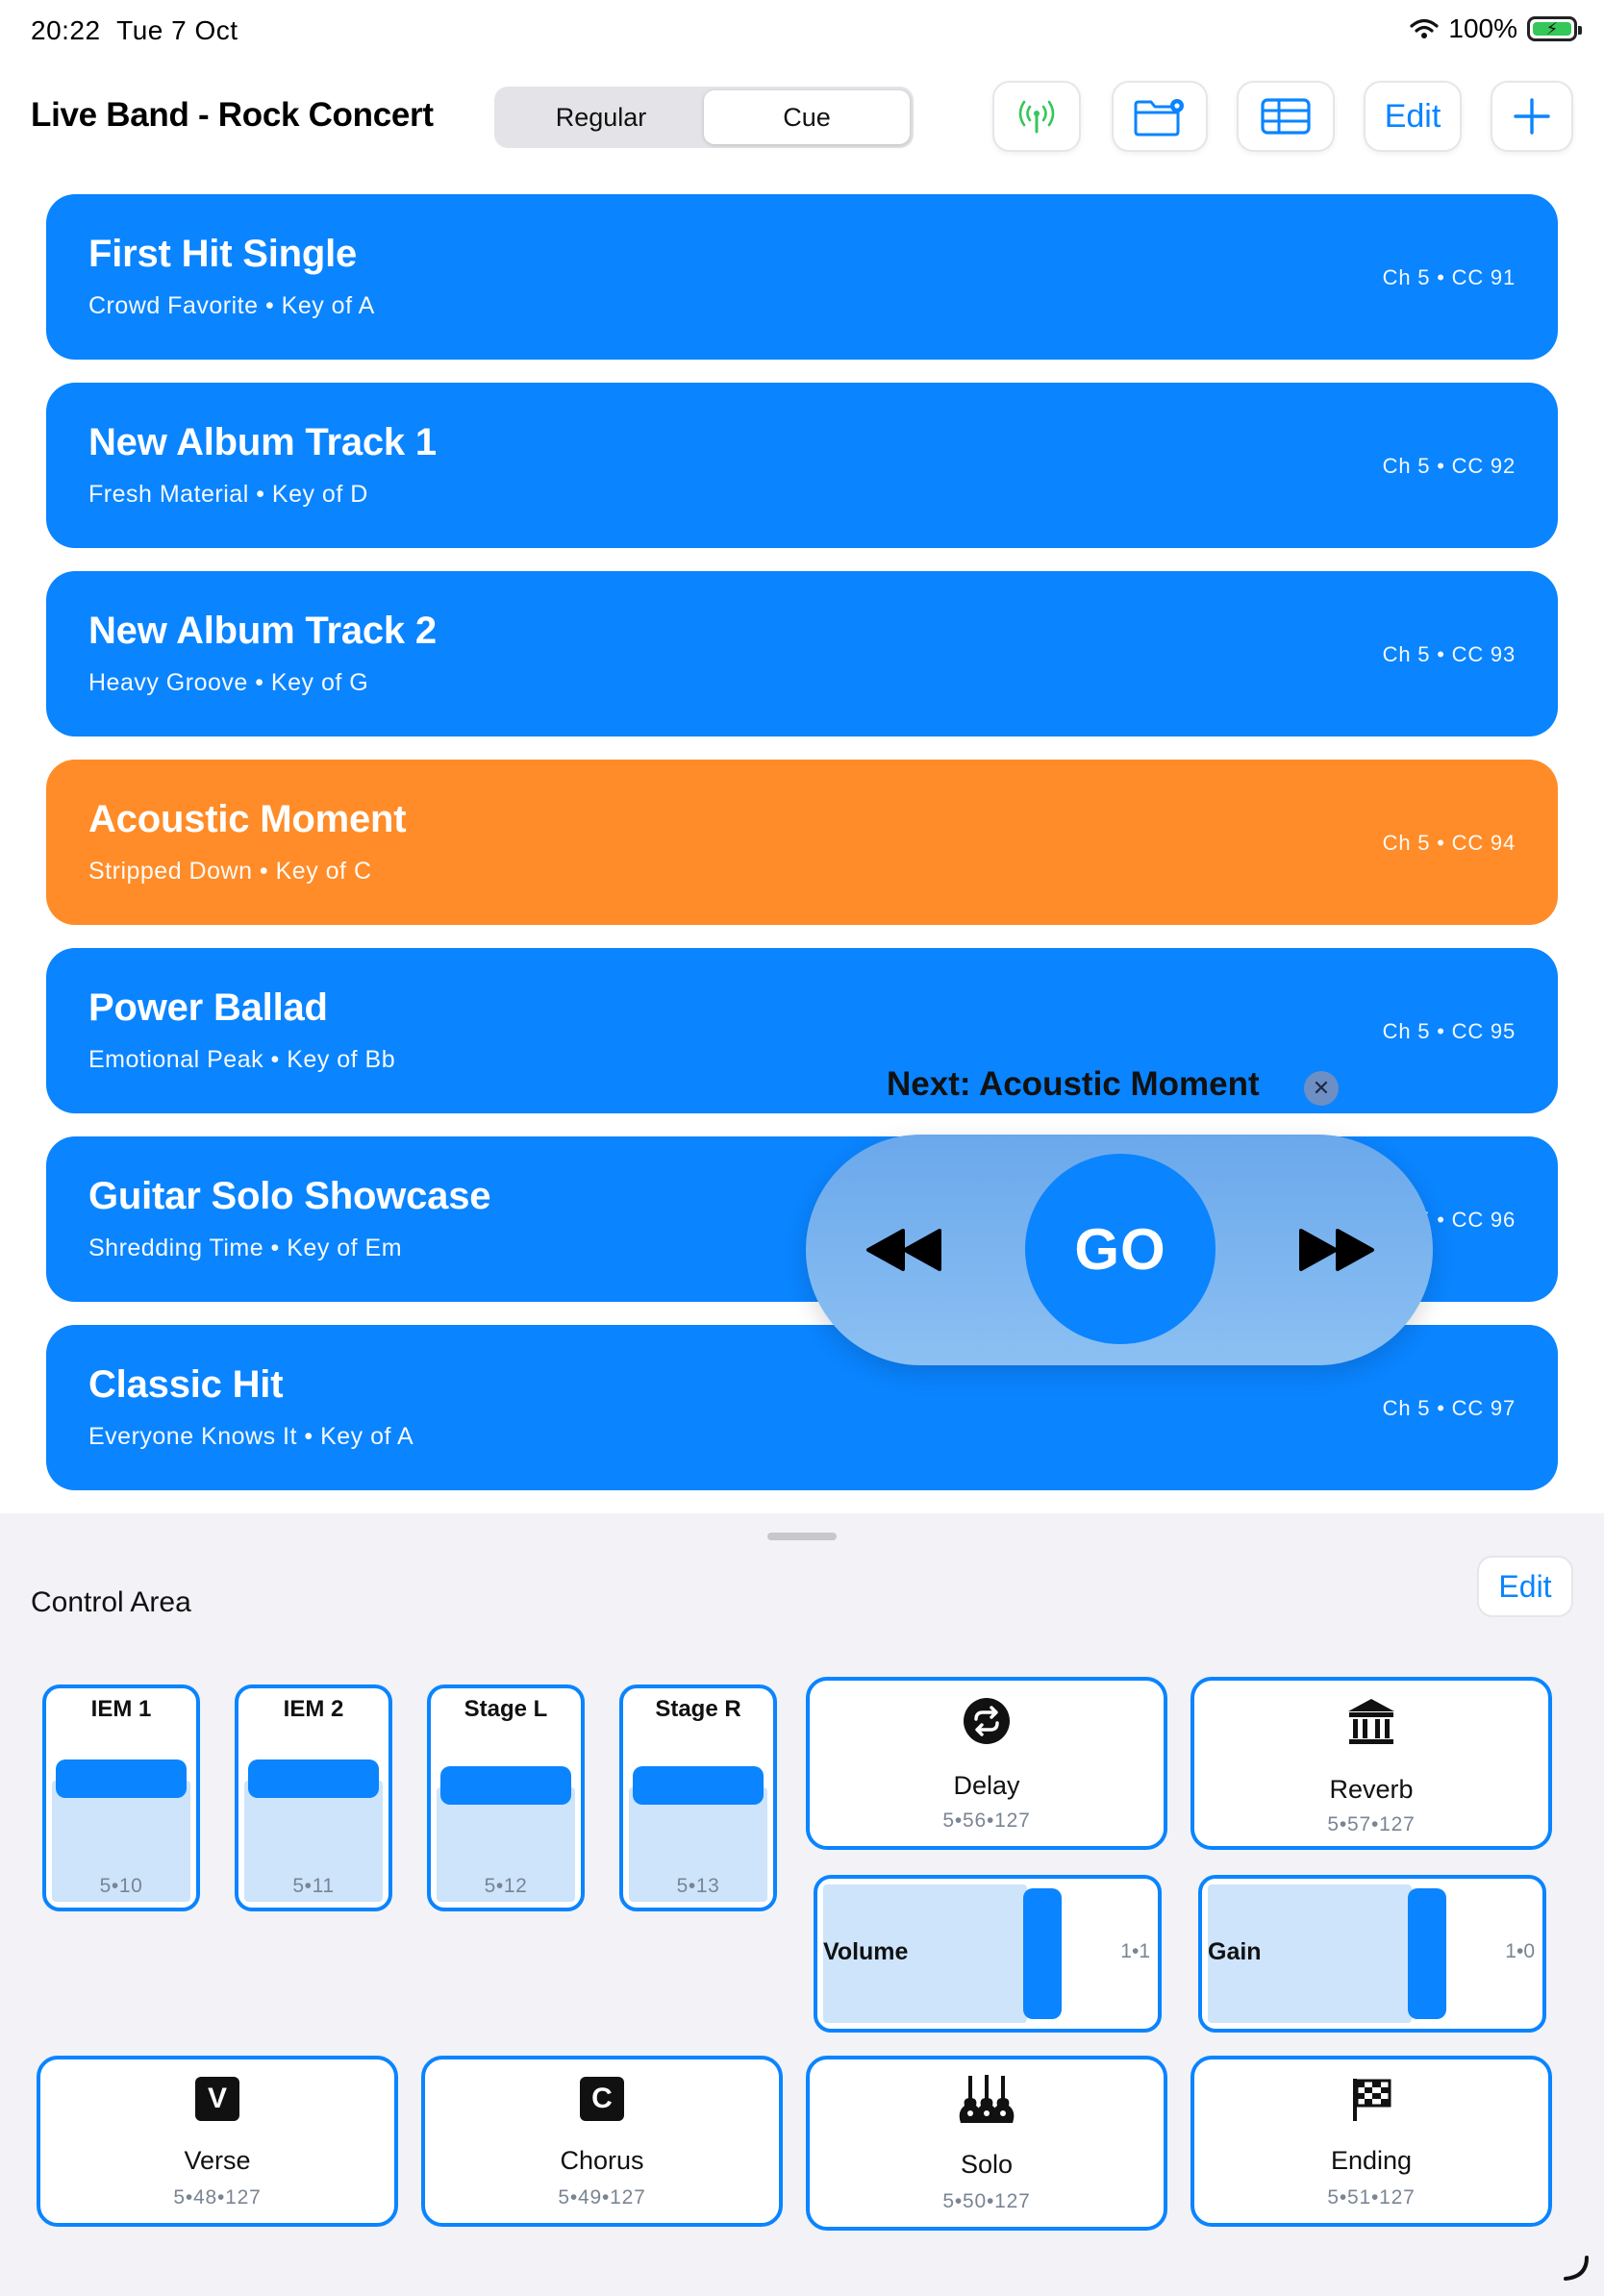 This screenshot has height=2296, width=1604. I want to click on song-title: Guitar Solo Showcase, so click(289, 1196).